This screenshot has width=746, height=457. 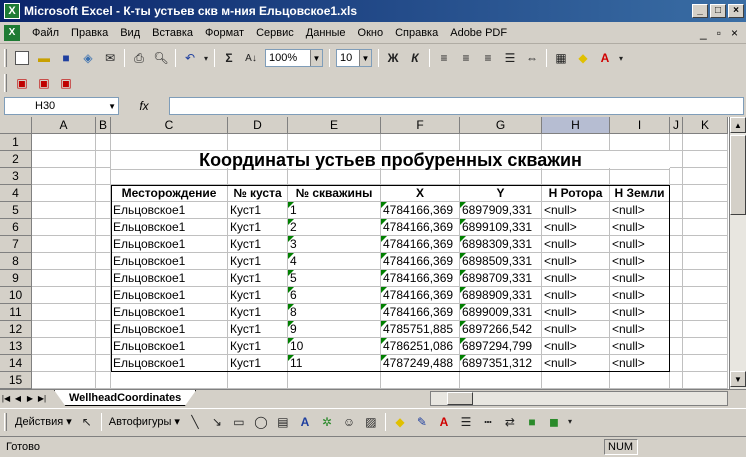 I want to click on rectangle-icon: ▭, so click(x=239, y=422).